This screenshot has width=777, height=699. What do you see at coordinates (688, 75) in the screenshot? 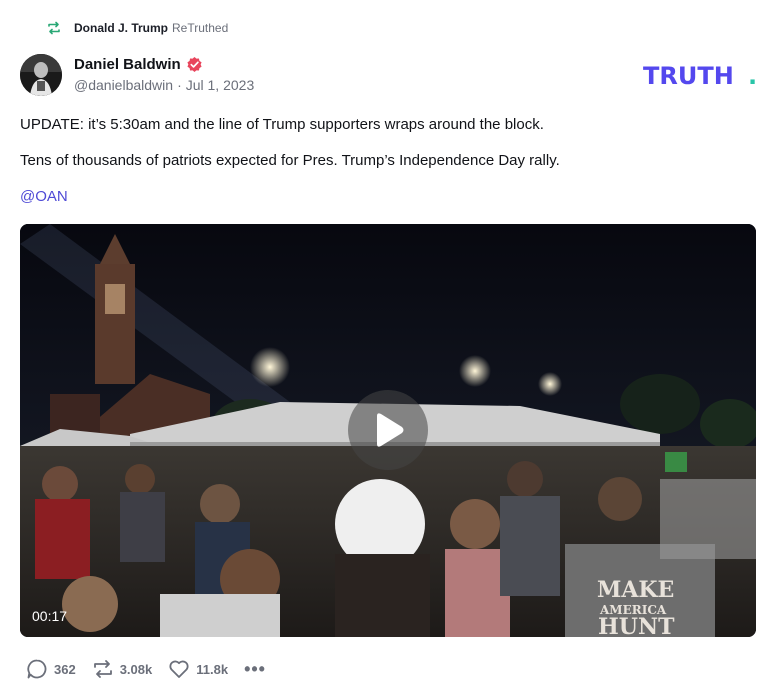
I see `truth-logo-text: TRUTH` at bounding box center [688, 75].